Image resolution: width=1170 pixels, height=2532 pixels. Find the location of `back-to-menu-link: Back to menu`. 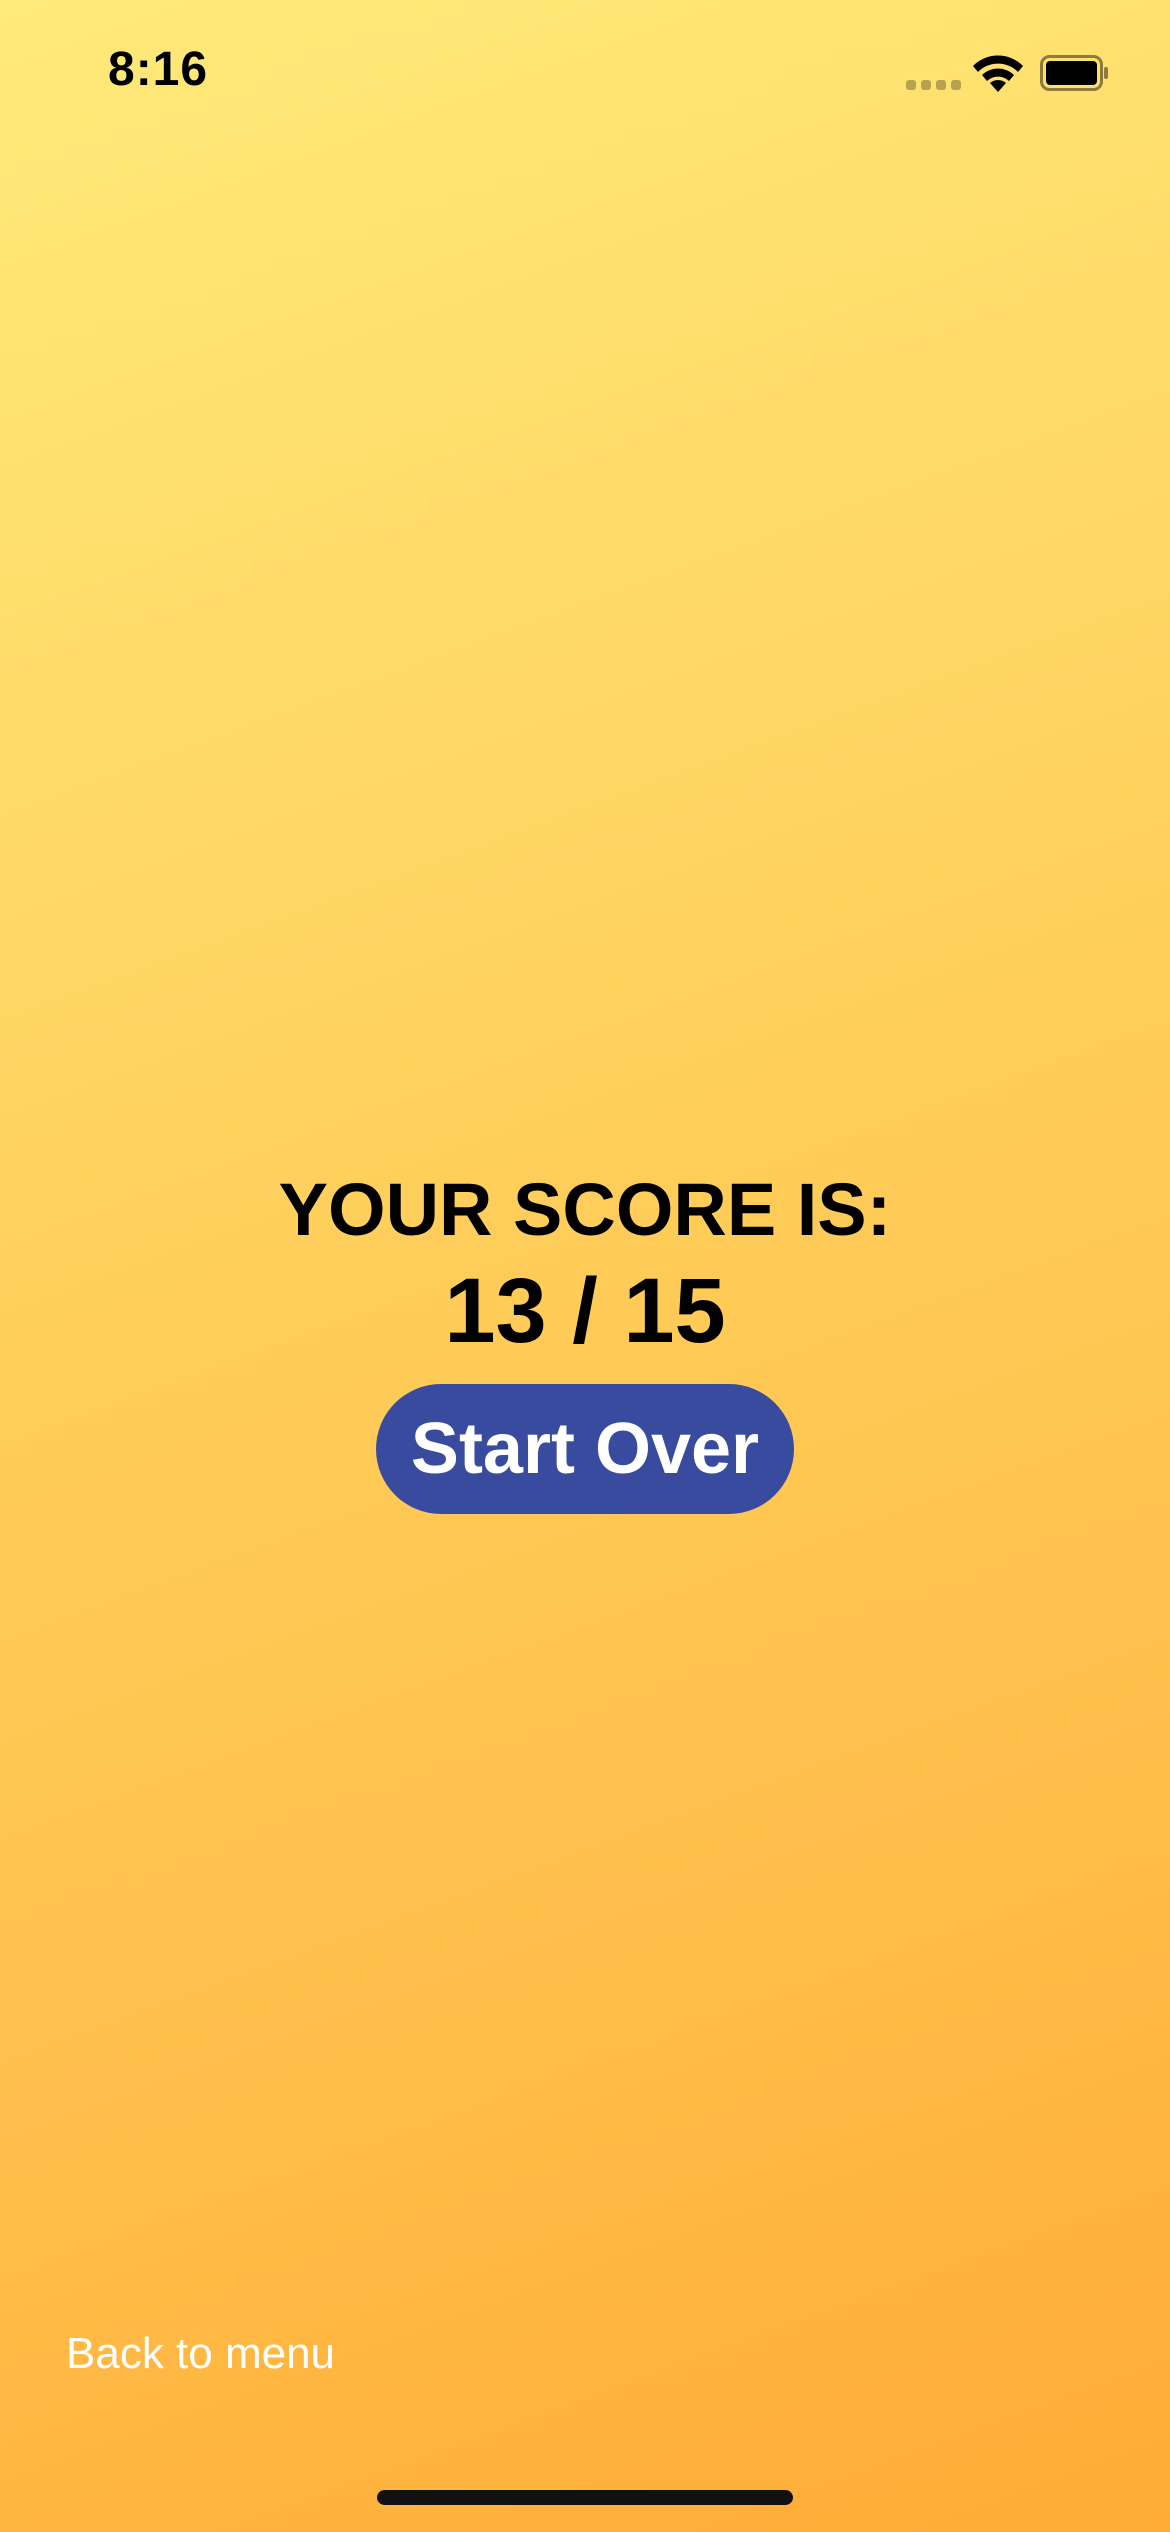

back-to-menu-link: Back to menu is located at coordinates (200, 2354).